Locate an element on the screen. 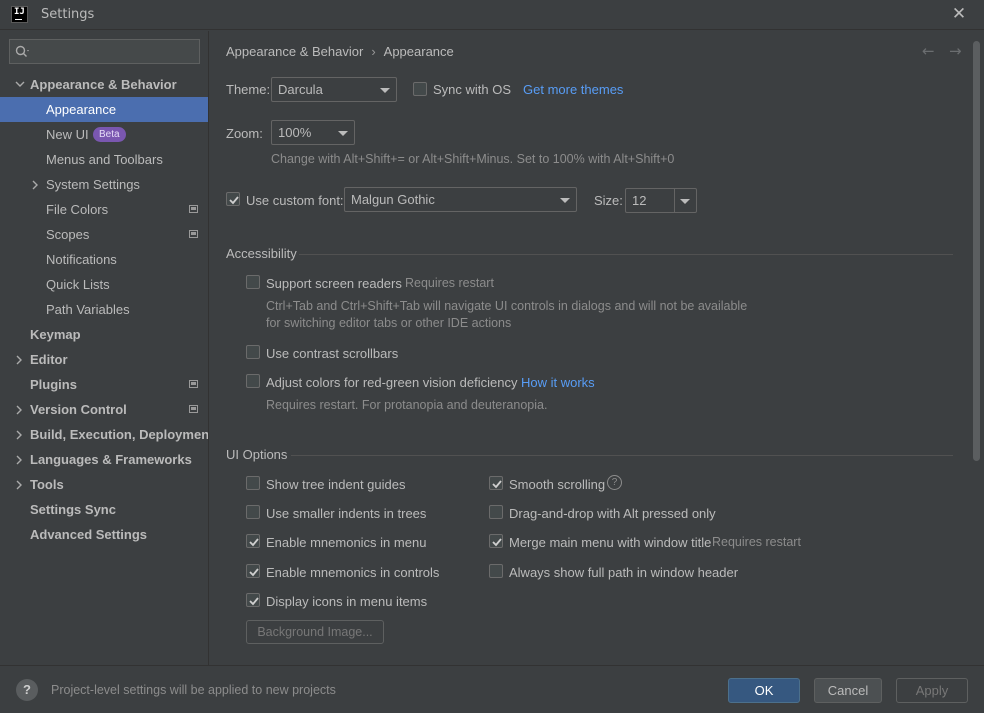 This screenshot has width=984, height=713. scrollbar is located at coordinates (976, 251).